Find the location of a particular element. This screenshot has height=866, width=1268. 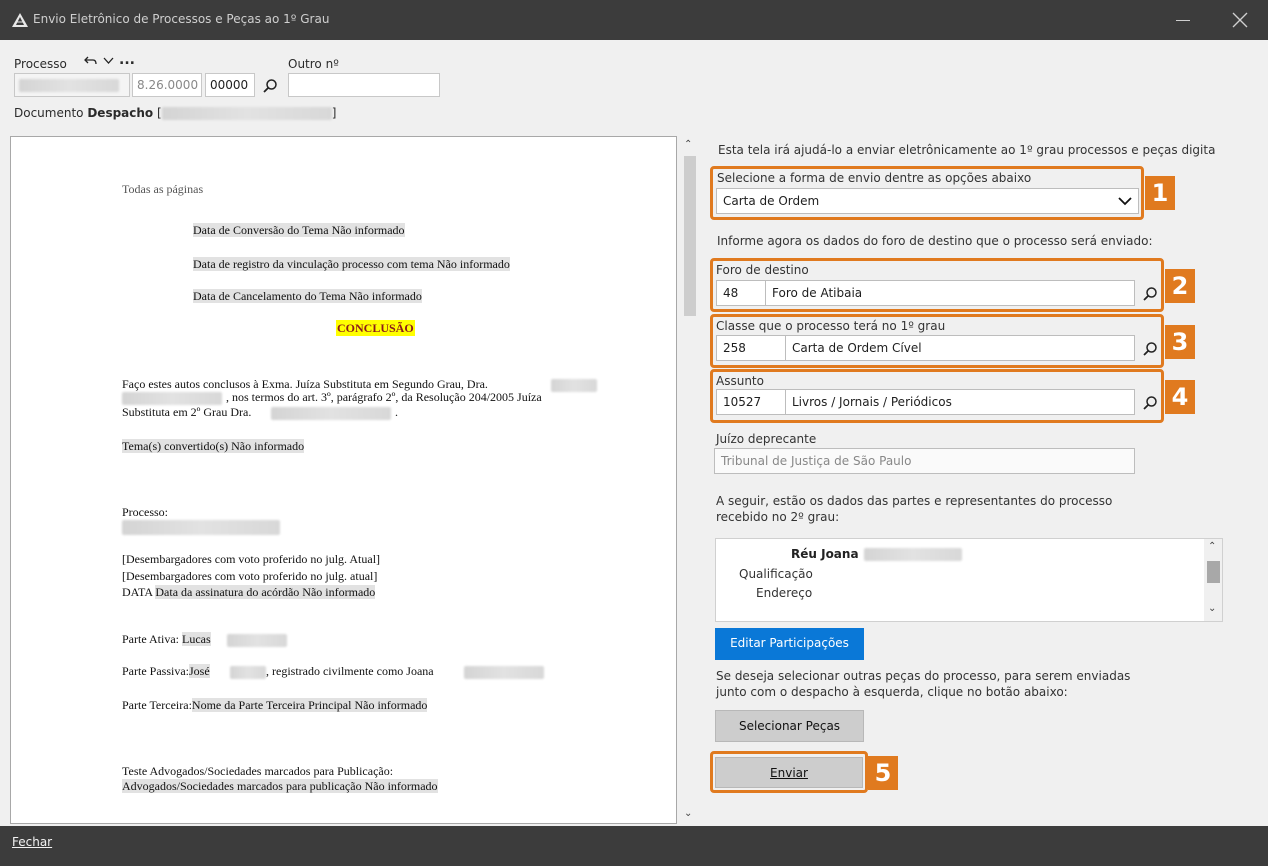

fechar-button: Fechar is located at coordinates (32, 842).